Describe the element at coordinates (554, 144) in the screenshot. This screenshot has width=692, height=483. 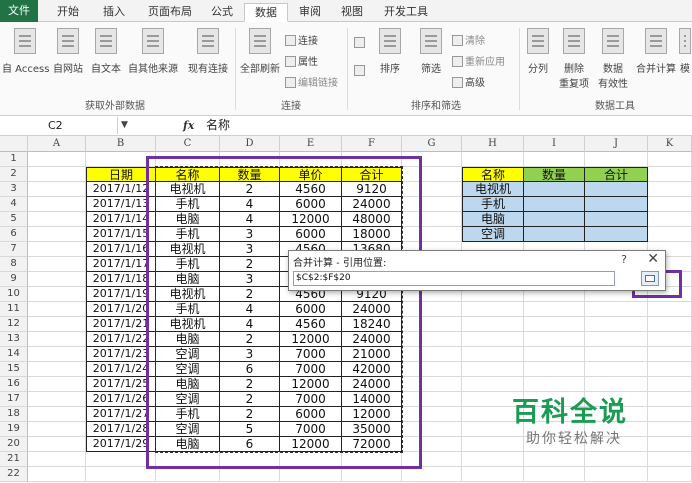
I see `column-header: I` at that location.